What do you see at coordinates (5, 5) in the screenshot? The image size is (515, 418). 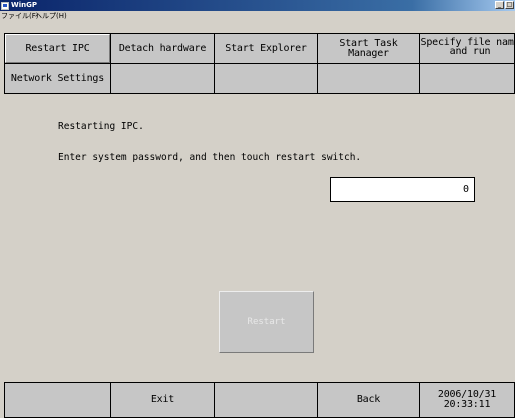 I see `app-icon` at bounding box center [5, 5].